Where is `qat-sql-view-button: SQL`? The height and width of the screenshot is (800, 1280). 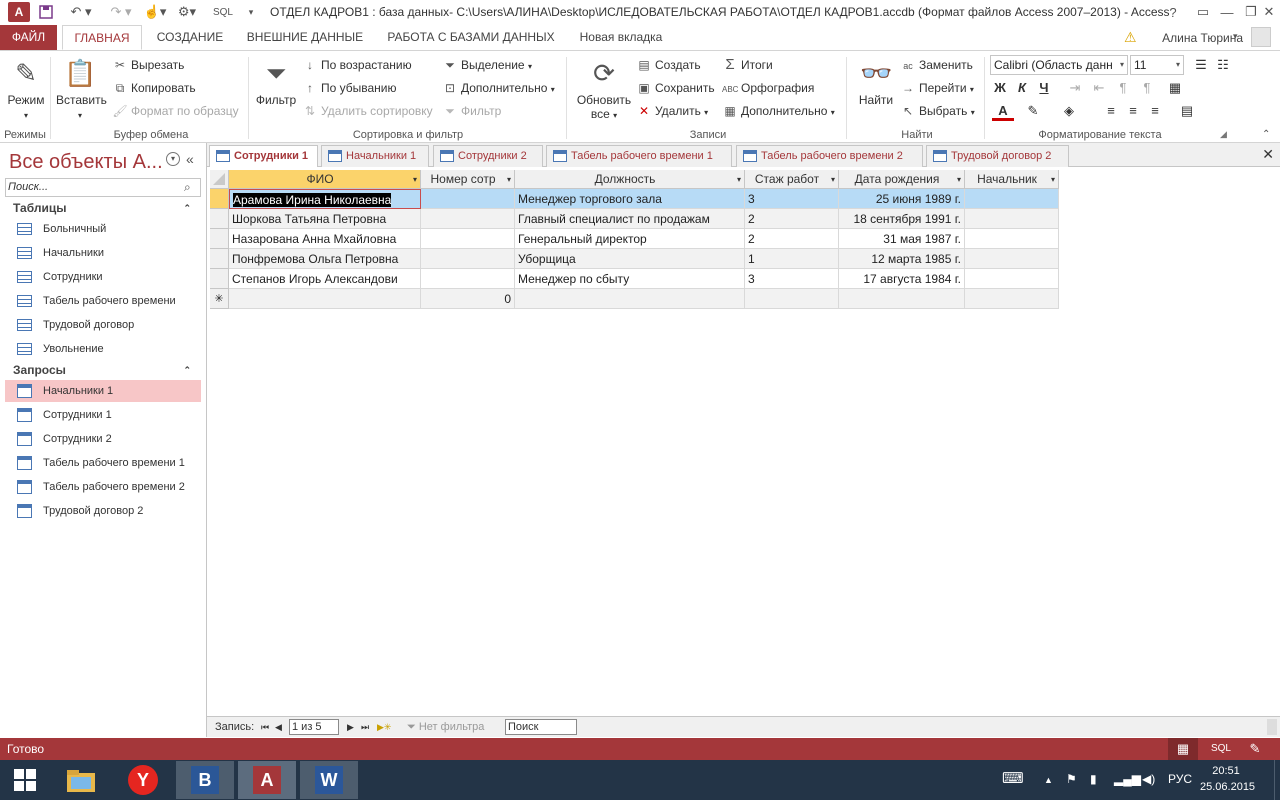 qat-sql-view-button: SQL is located at coordinates (223, 12).